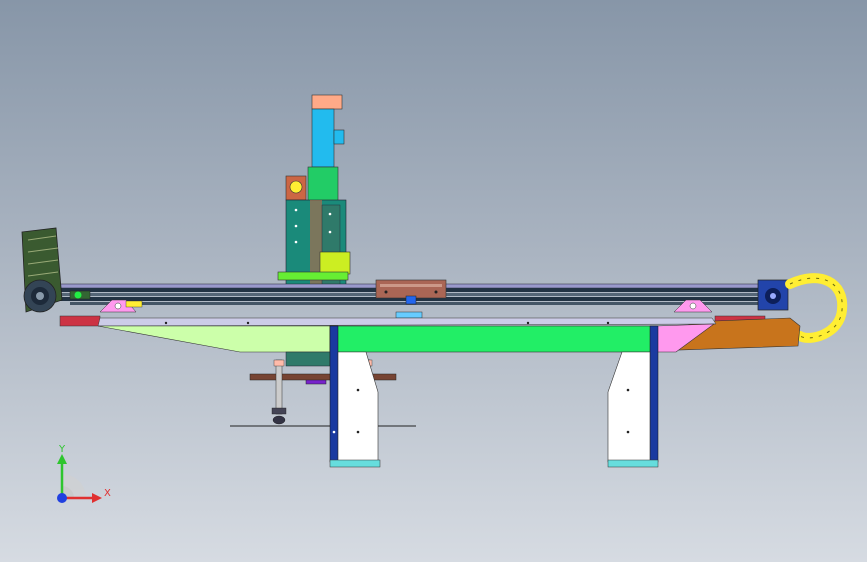 The image size is (867, 562). What do you see at coordinates (323, 138) in the screenshot?
I see `vertical-axis-upper` at bounding box center [323, 138].